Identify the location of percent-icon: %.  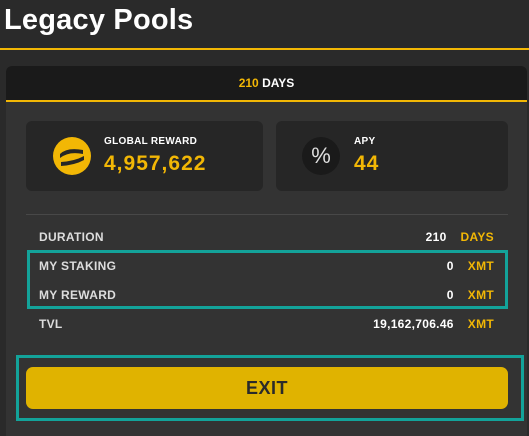
(321, 156).